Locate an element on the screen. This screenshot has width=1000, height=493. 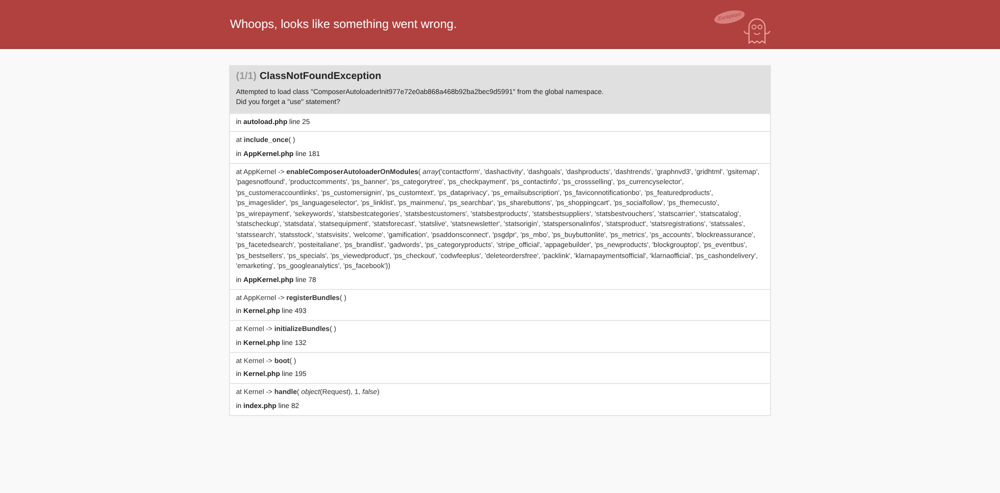
error-heading: Whoops, looks like something went wrong. is located at coordinates (343, 24).